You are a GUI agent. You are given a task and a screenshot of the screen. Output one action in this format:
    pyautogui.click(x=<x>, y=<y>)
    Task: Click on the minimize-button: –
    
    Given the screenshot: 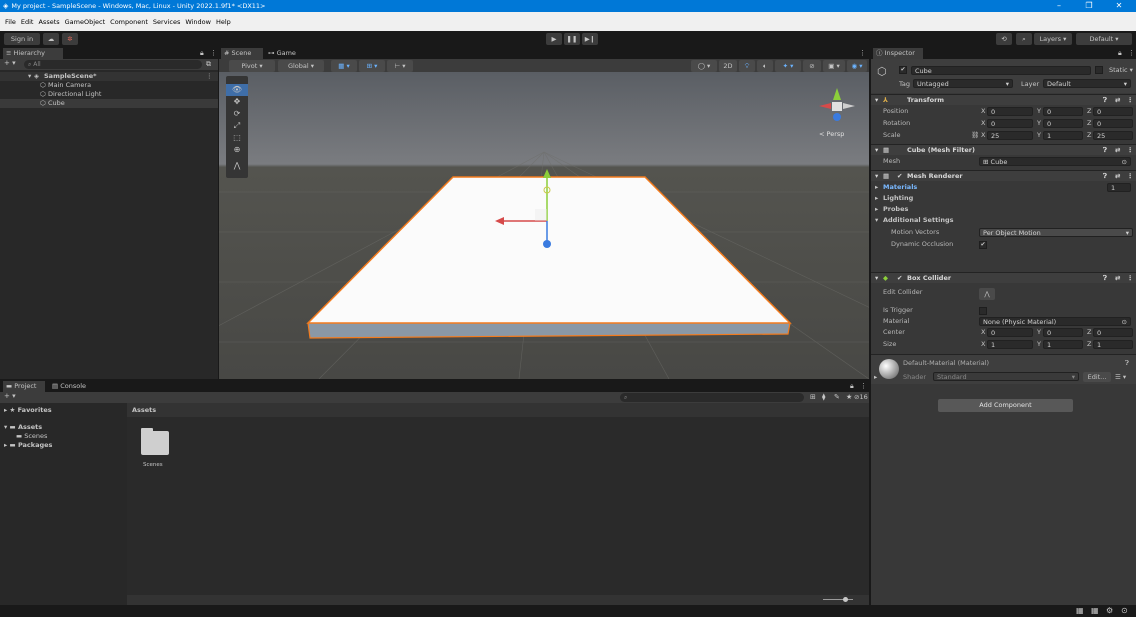 What is the action you would take?
    pyautogui.click(x=1059, y=6)
    